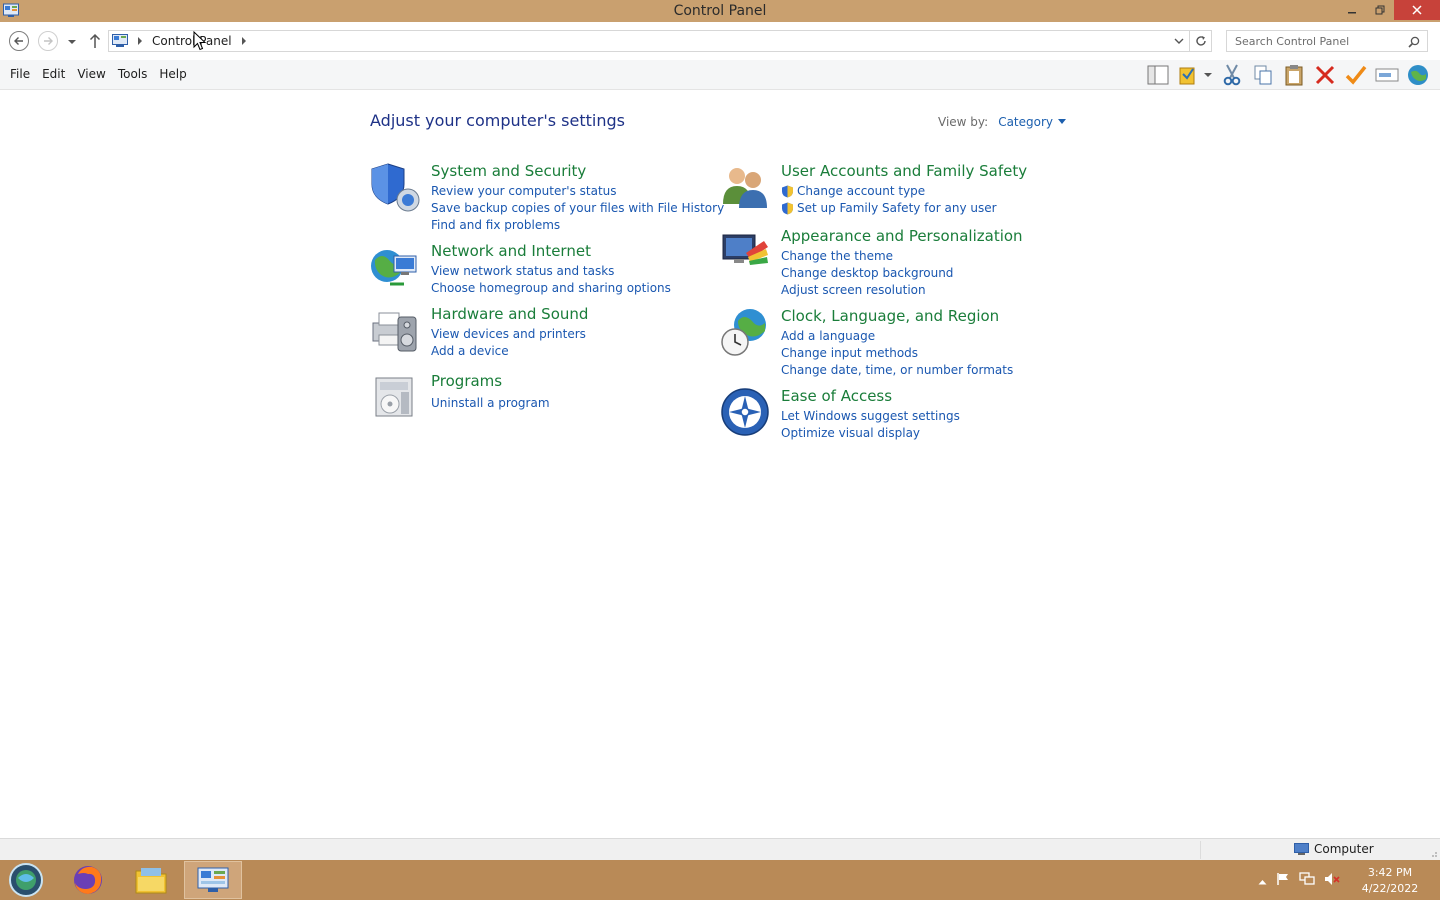 The height and width of the screenshot is (900, 1440). I want to click on category-title: System and Security, so click(508, 171).